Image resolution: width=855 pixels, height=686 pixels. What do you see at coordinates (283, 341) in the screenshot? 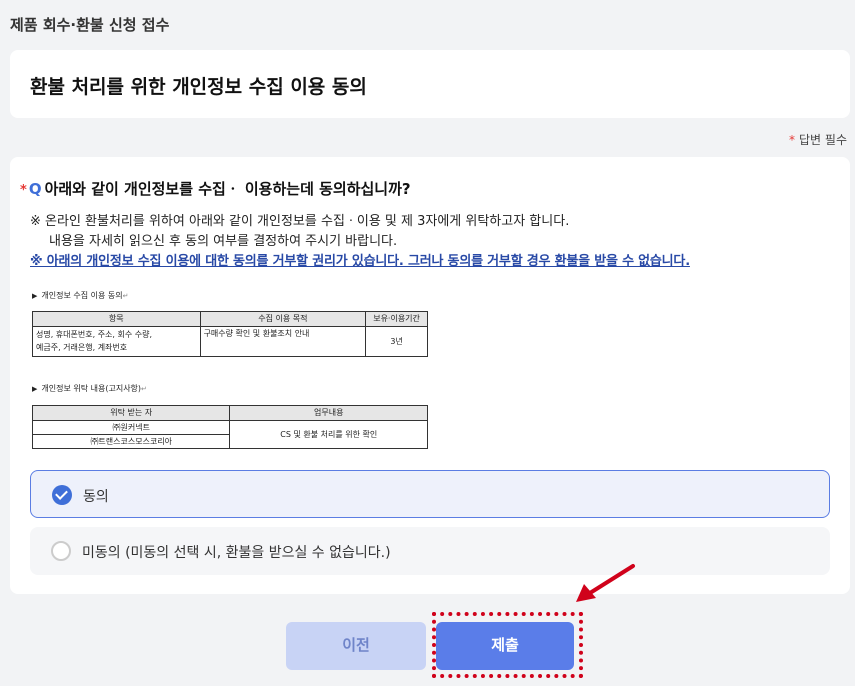
I see `table1-purpose: 구매수량 확인 및 환불조치 안내` at bounding box center [283, 341].